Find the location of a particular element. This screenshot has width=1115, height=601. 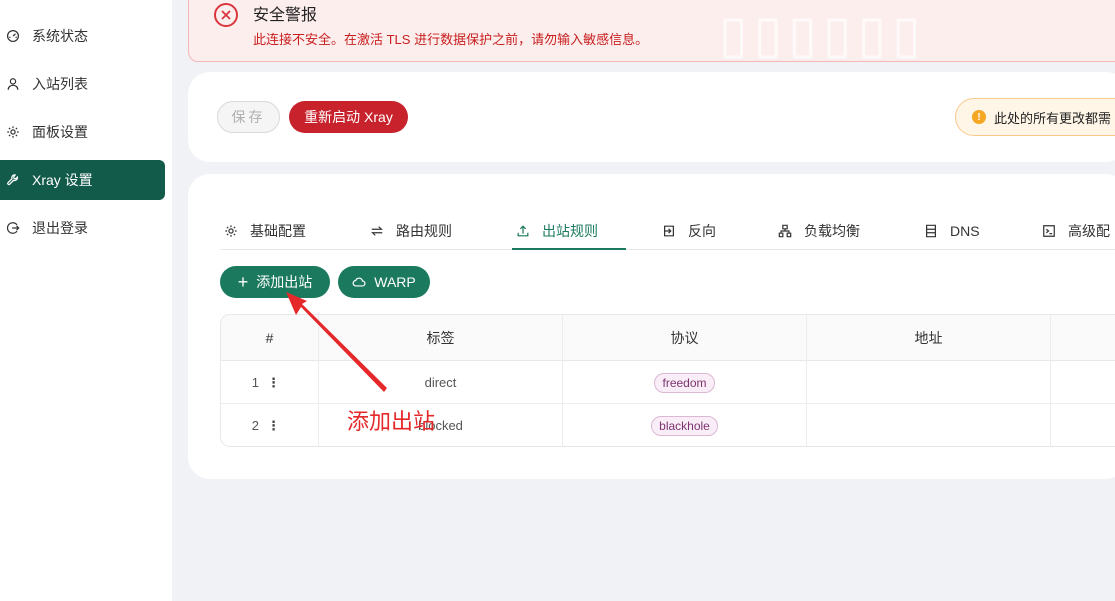

column-header-index: # is located at coordinates (270, 338).